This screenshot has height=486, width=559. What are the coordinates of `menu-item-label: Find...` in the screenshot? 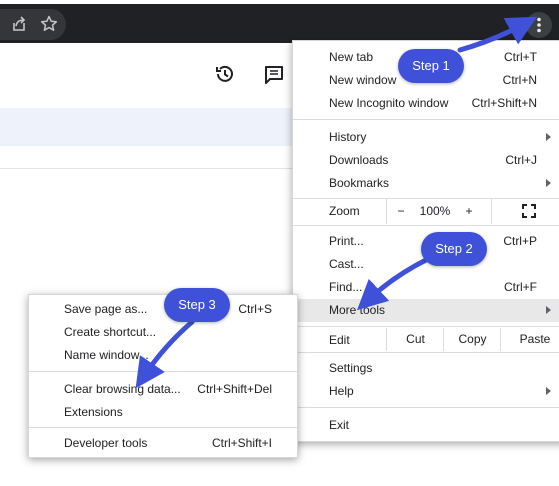 It's located at (346, 287).